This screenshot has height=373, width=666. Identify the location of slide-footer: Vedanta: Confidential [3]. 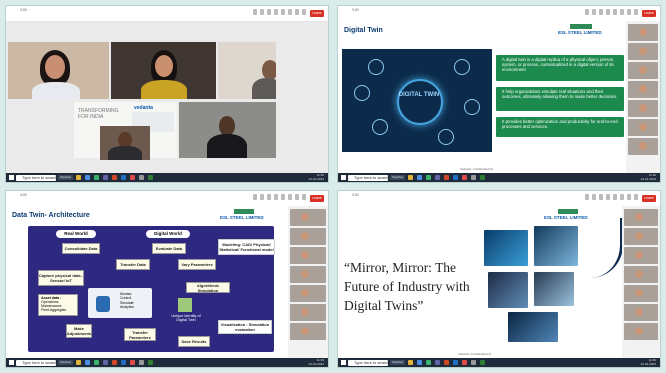
(476, 169).